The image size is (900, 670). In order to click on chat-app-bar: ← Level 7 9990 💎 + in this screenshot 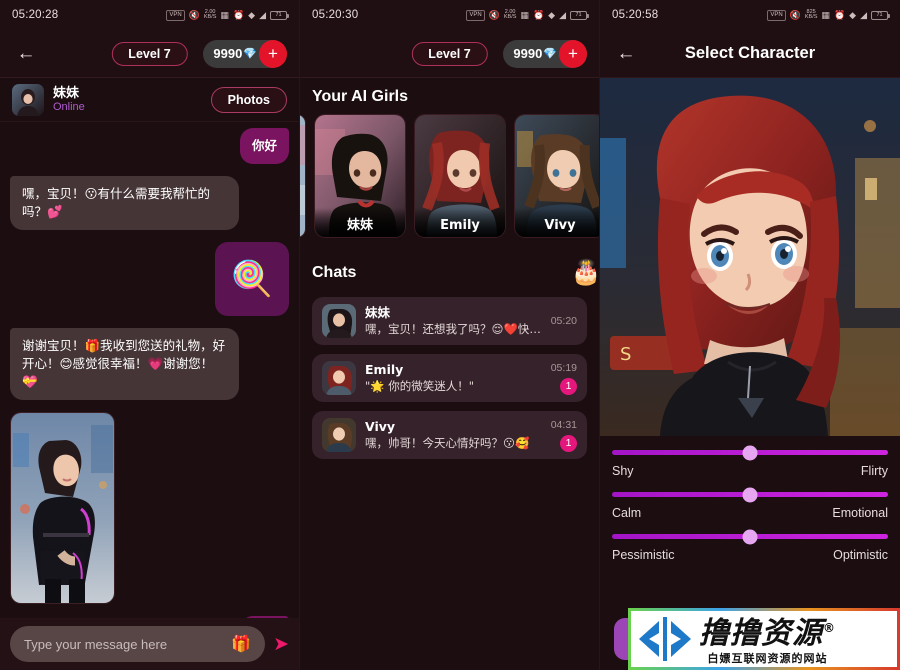, I will do `click(149, 54)`.